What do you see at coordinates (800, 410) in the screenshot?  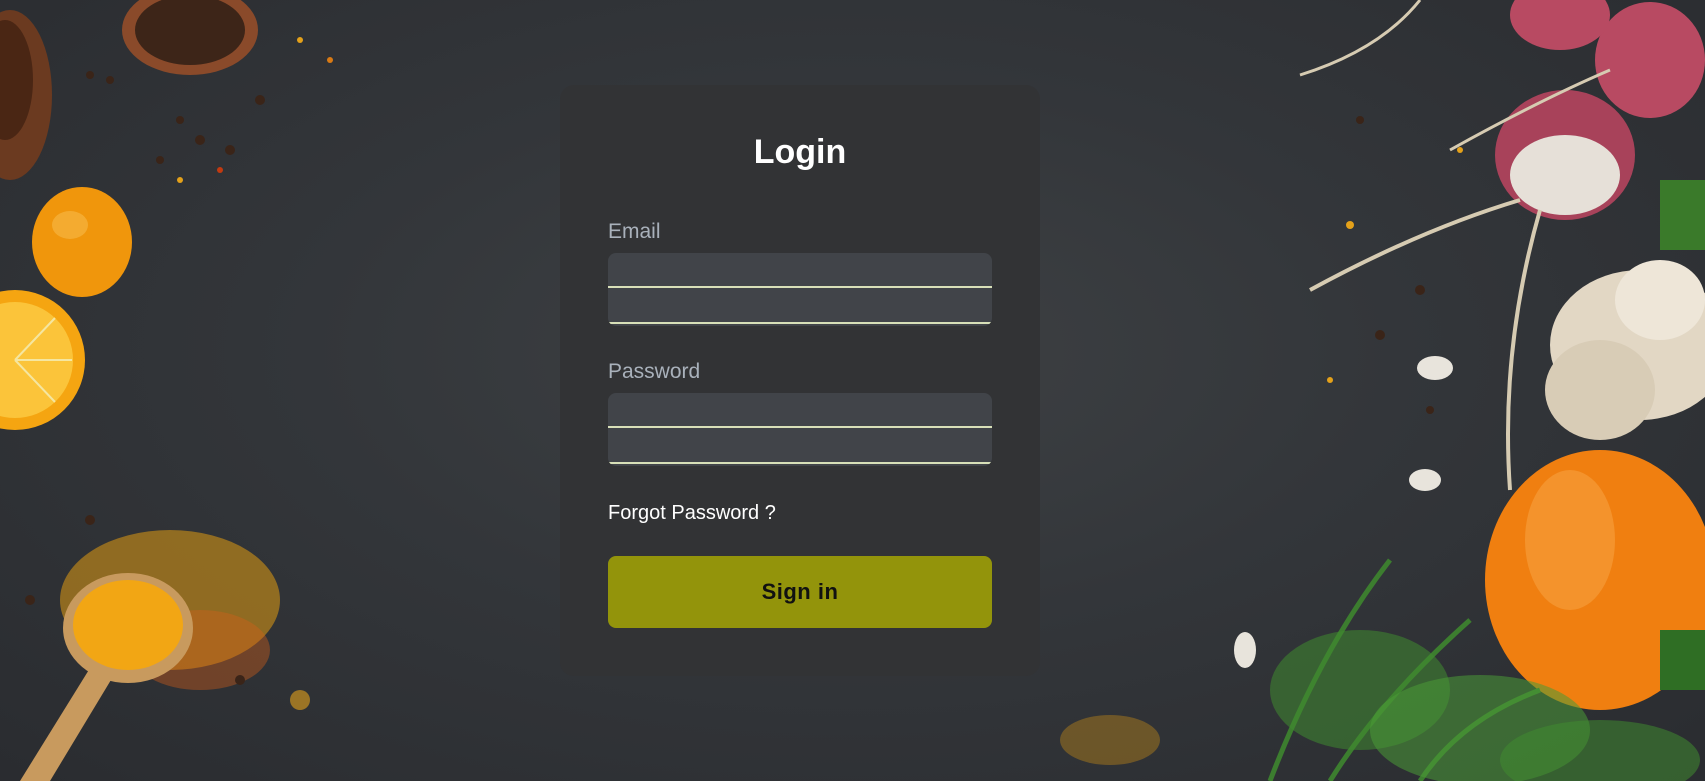 I see `password-input` at bounding box center [800, 410].